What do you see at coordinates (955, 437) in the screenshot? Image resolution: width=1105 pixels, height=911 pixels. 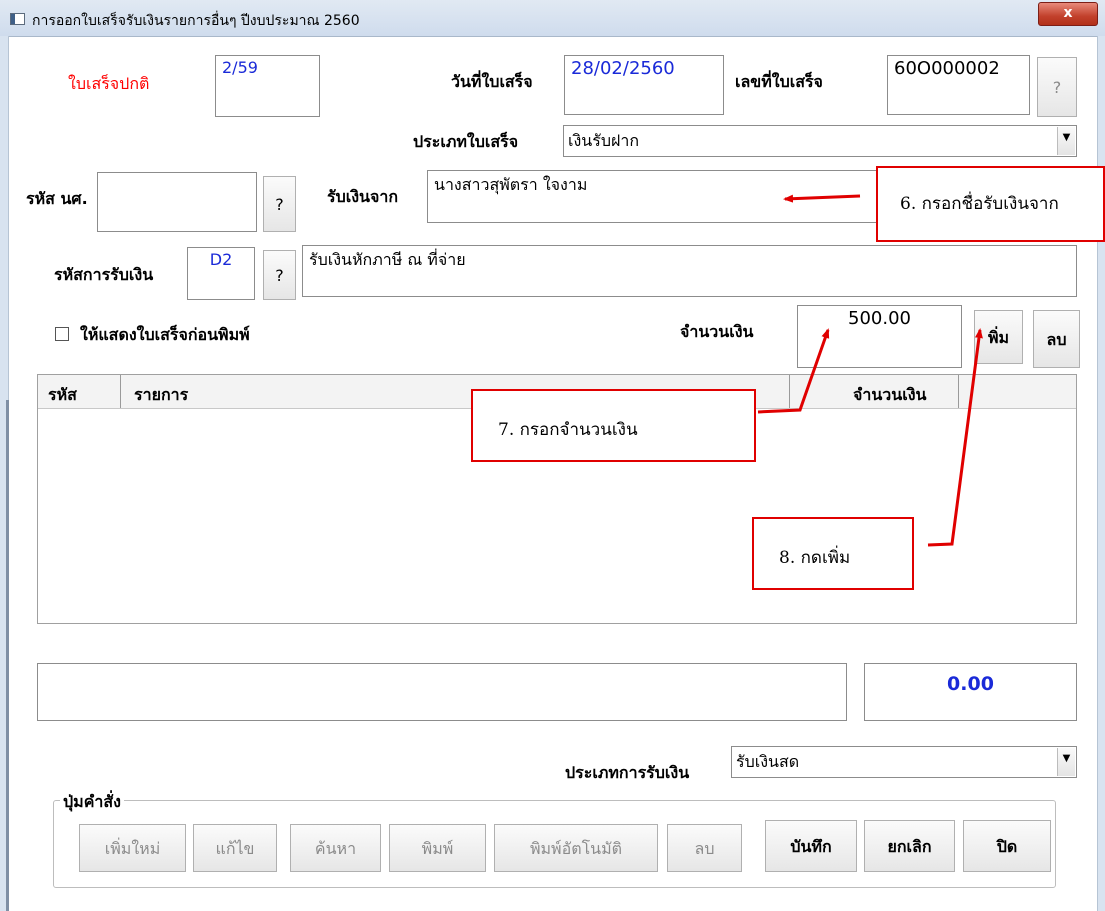 I see `arrow-step8` at bounding box center [955, 437].